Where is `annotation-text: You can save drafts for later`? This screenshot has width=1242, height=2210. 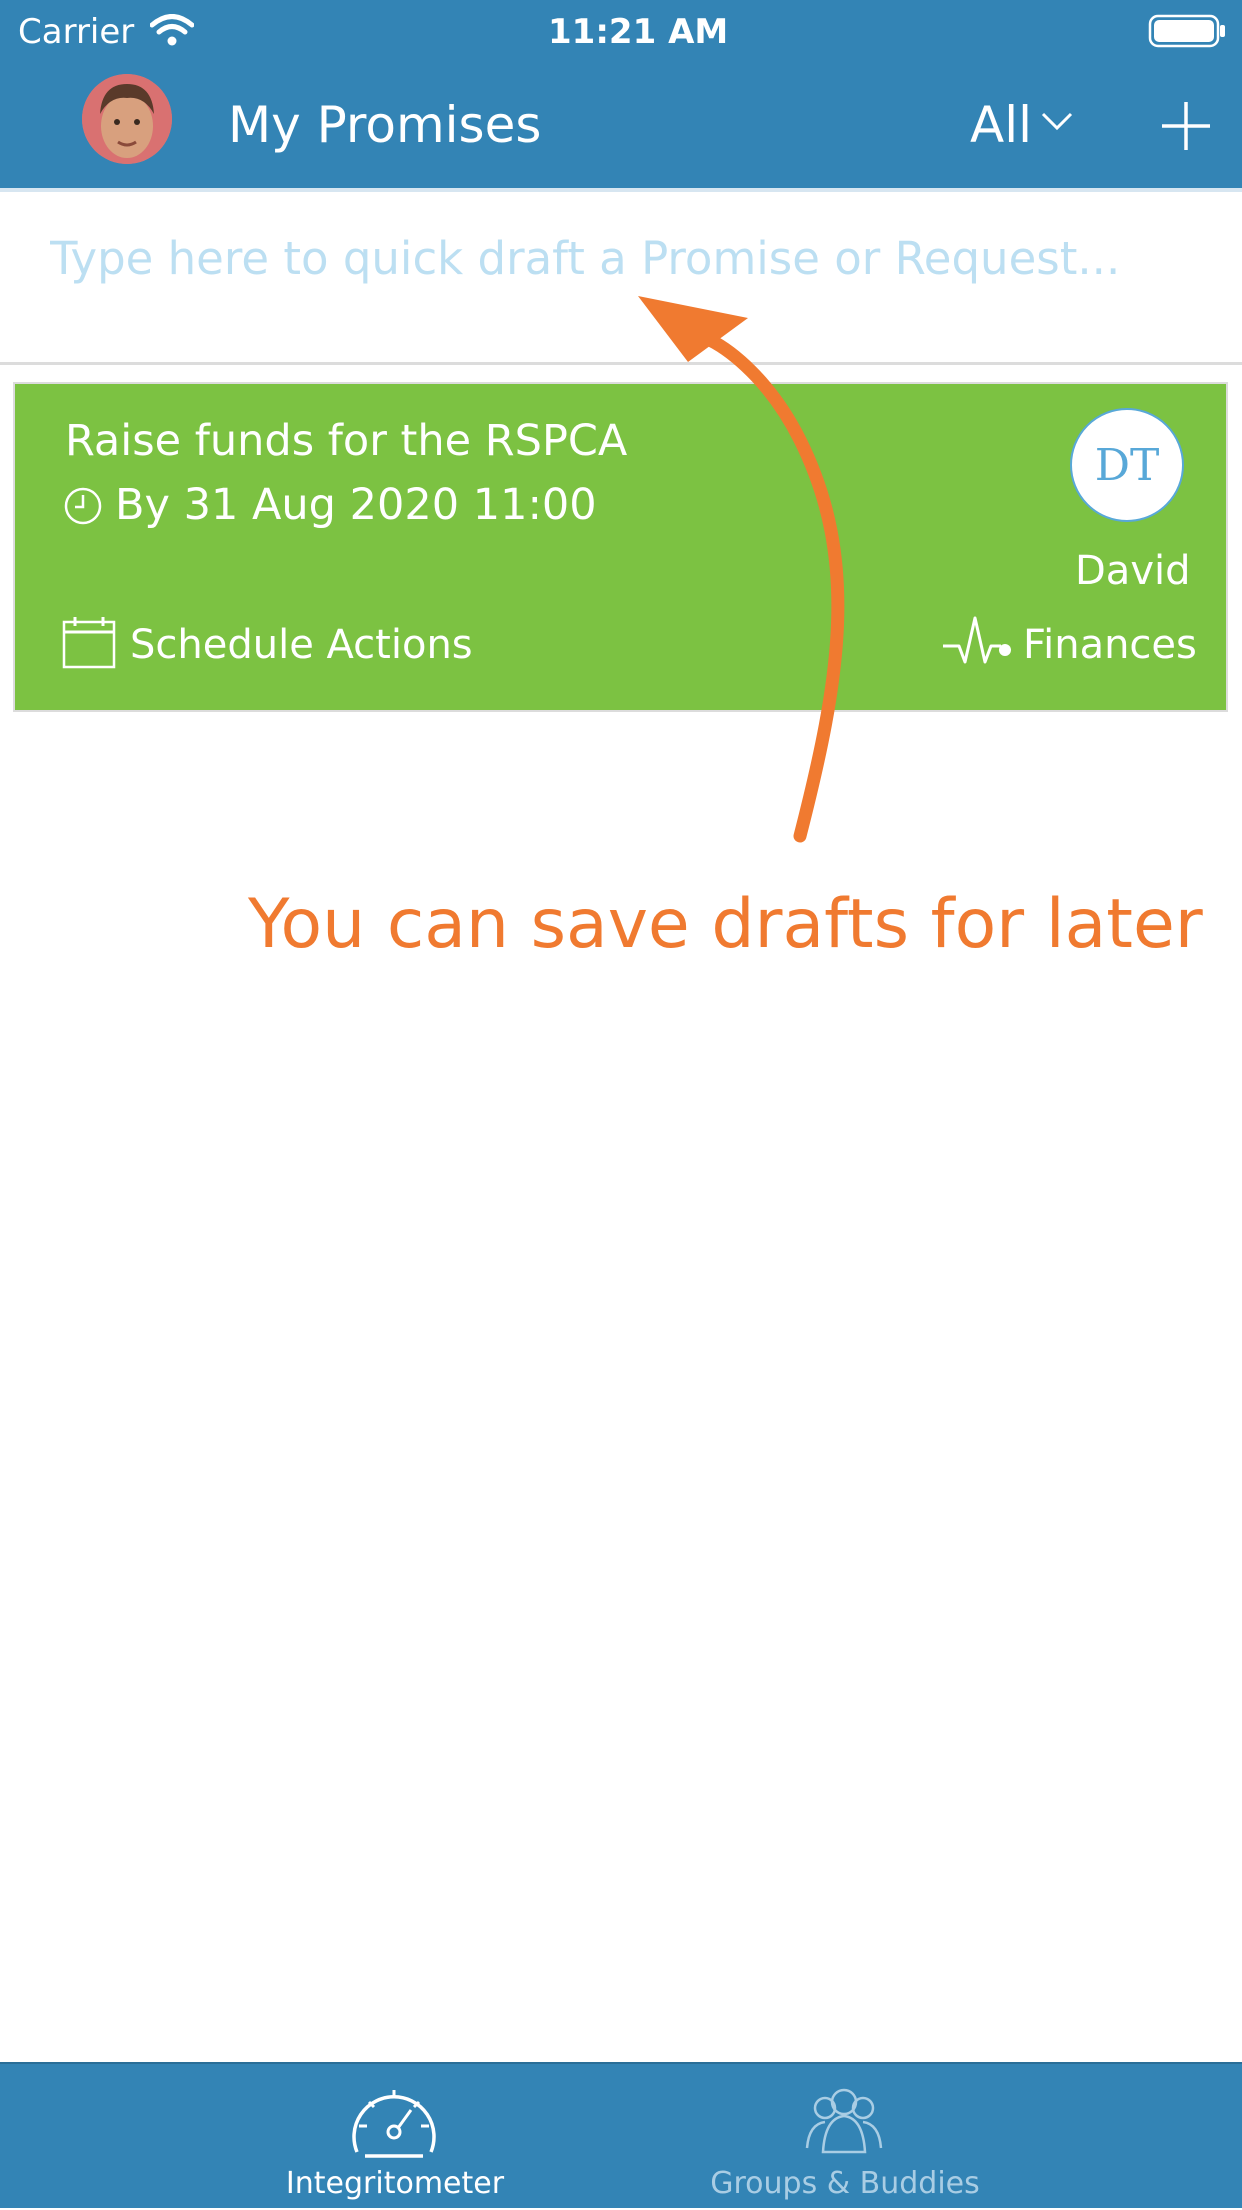
annotation-text: You can save drafts for later is located at coordinates (725, 924).